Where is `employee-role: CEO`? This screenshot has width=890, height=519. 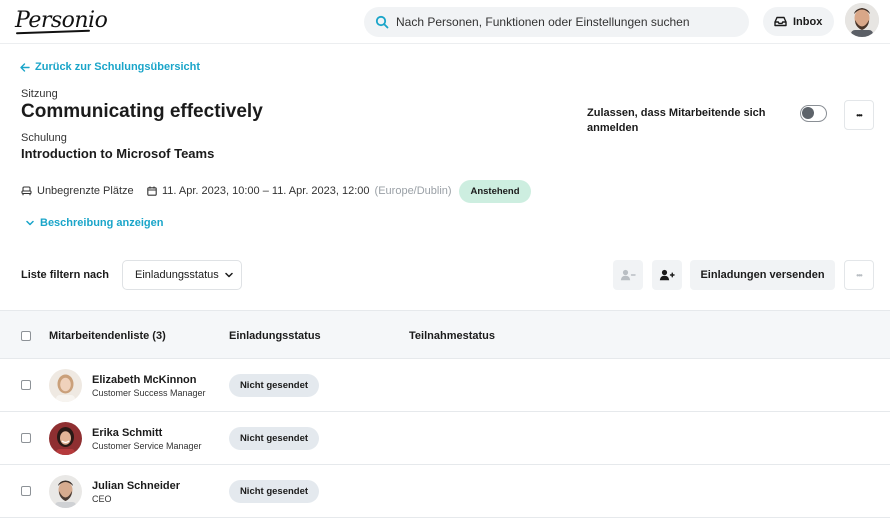 employee-role: CEO is located at coordinates (102, 499).